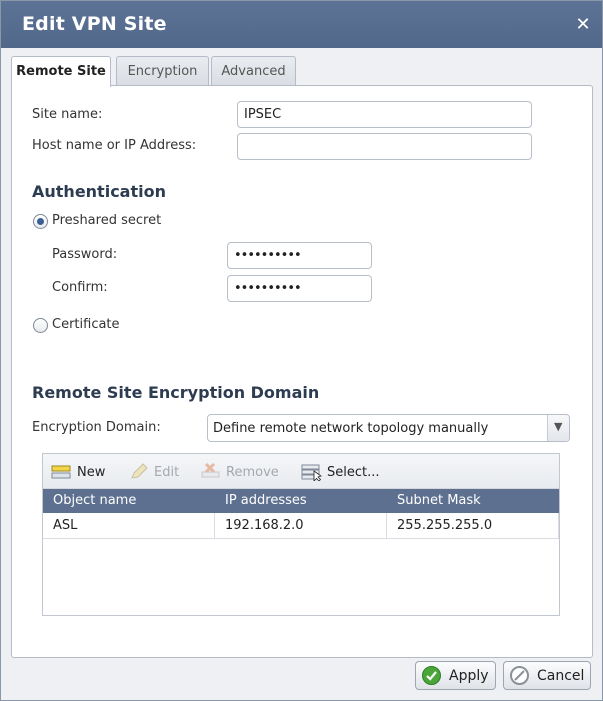 This screenshot has height=701, width=603. I want to click on select-objects-icon, so click(312, 472).